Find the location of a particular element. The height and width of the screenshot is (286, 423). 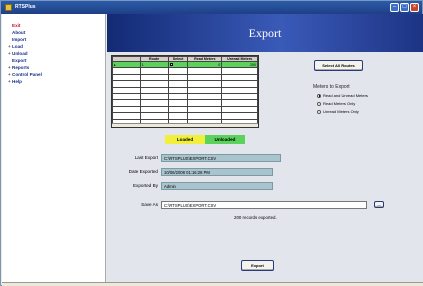

last-export-label: Last Export is located at coordinates (146, 157).